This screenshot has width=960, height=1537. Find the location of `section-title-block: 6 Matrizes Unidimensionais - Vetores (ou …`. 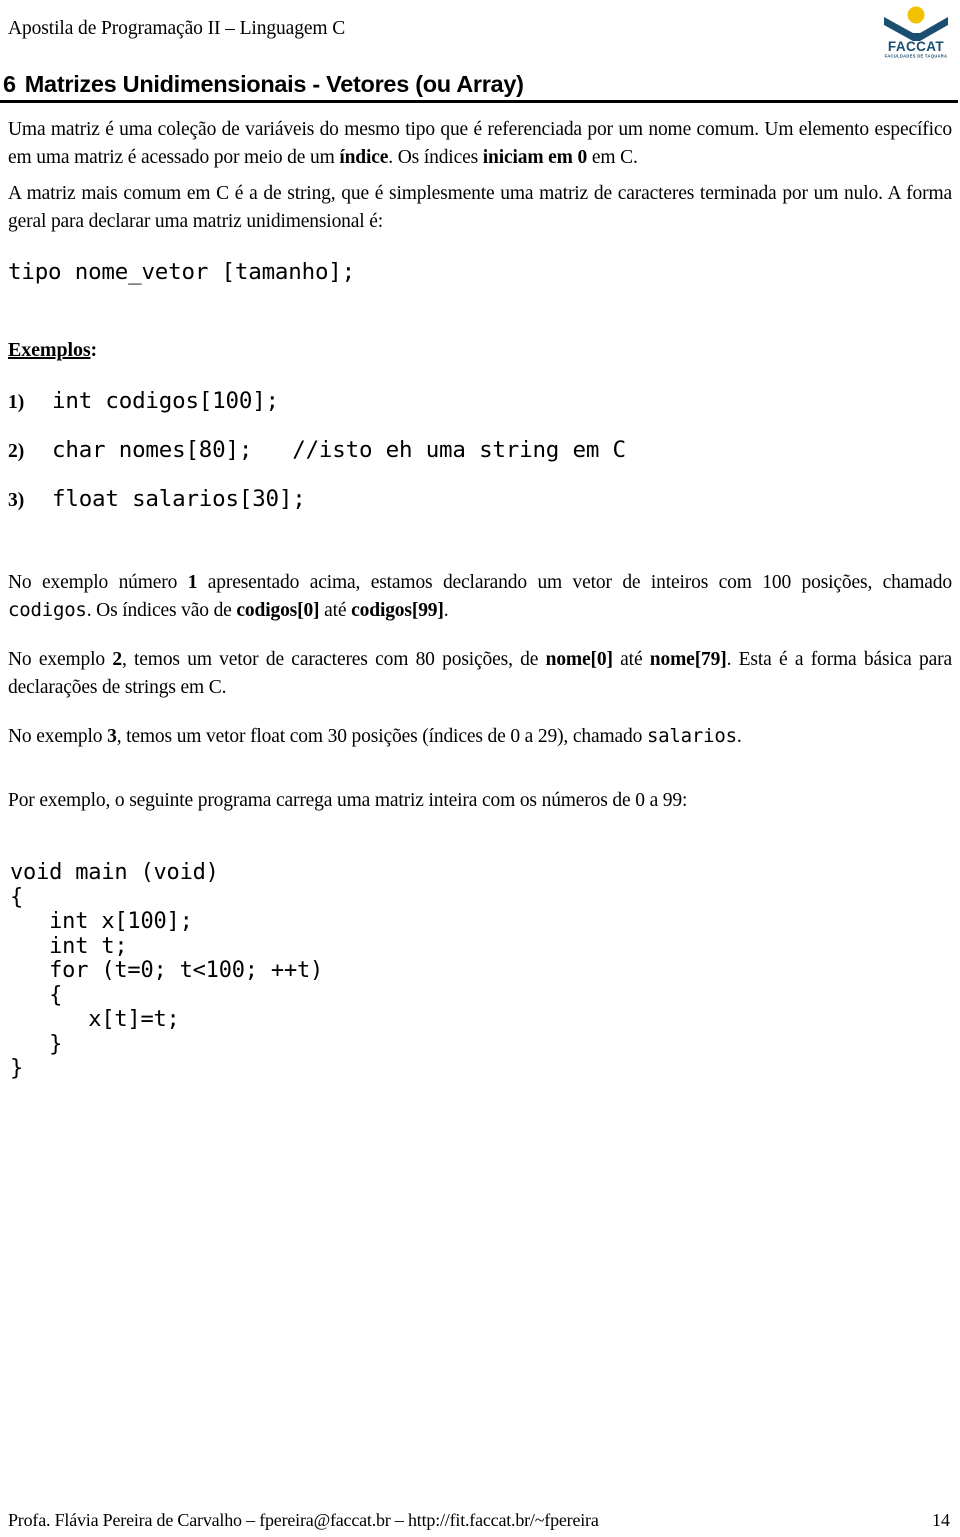

section-title-block: 6 Matrizes Unidimensionais - Vetores (ou … is located at coordinates (480, 84).